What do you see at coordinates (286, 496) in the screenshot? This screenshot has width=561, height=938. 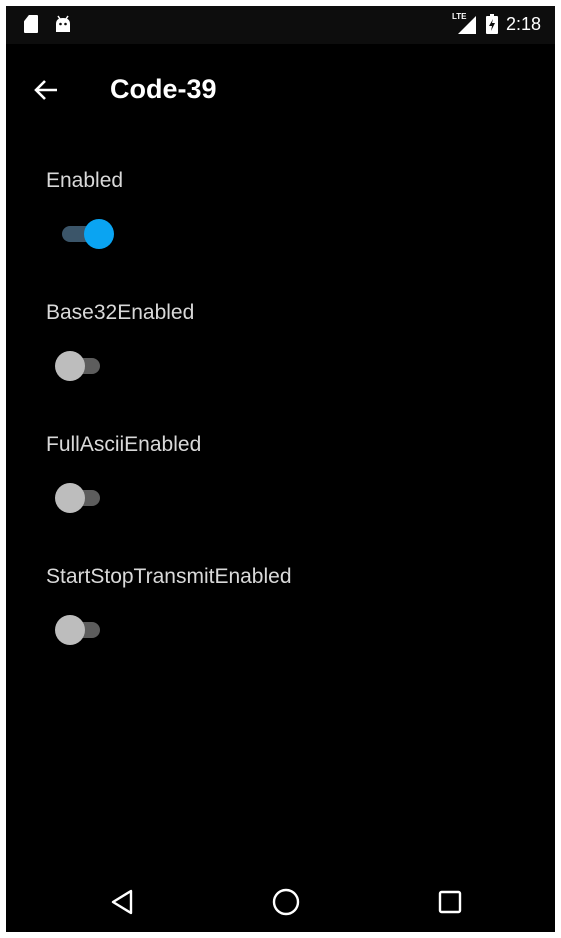 I see `setting-full-ascii-enabled: FullAsciiEnabled` at bounding box center [286, 496].